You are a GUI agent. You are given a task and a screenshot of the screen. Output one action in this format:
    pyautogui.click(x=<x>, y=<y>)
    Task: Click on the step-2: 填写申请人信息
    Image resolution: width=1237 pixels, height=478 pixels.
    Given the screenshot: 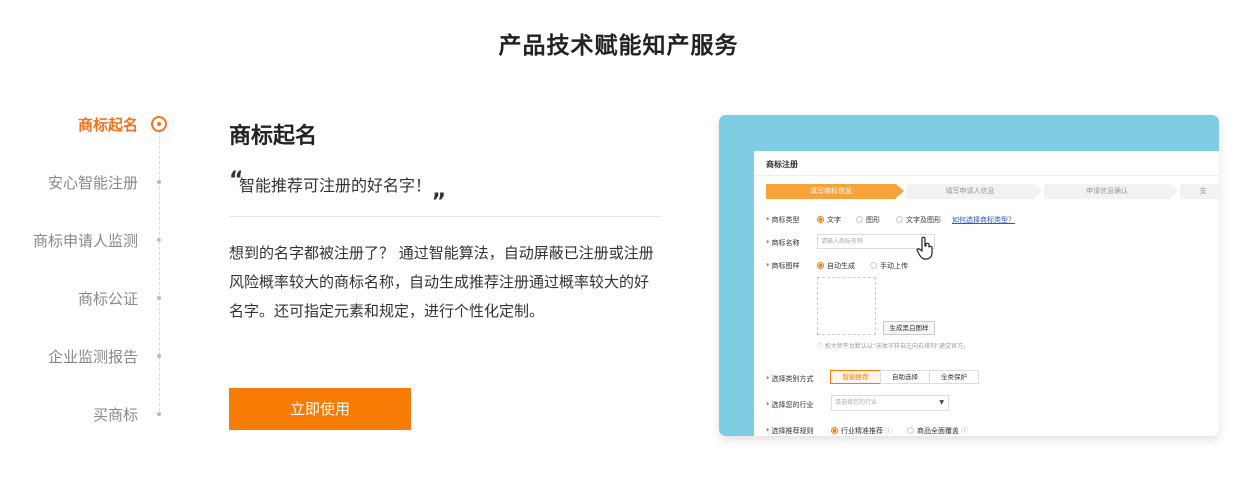 What is the action you would take?
    pyautogui.click(x=970, y=191)
    